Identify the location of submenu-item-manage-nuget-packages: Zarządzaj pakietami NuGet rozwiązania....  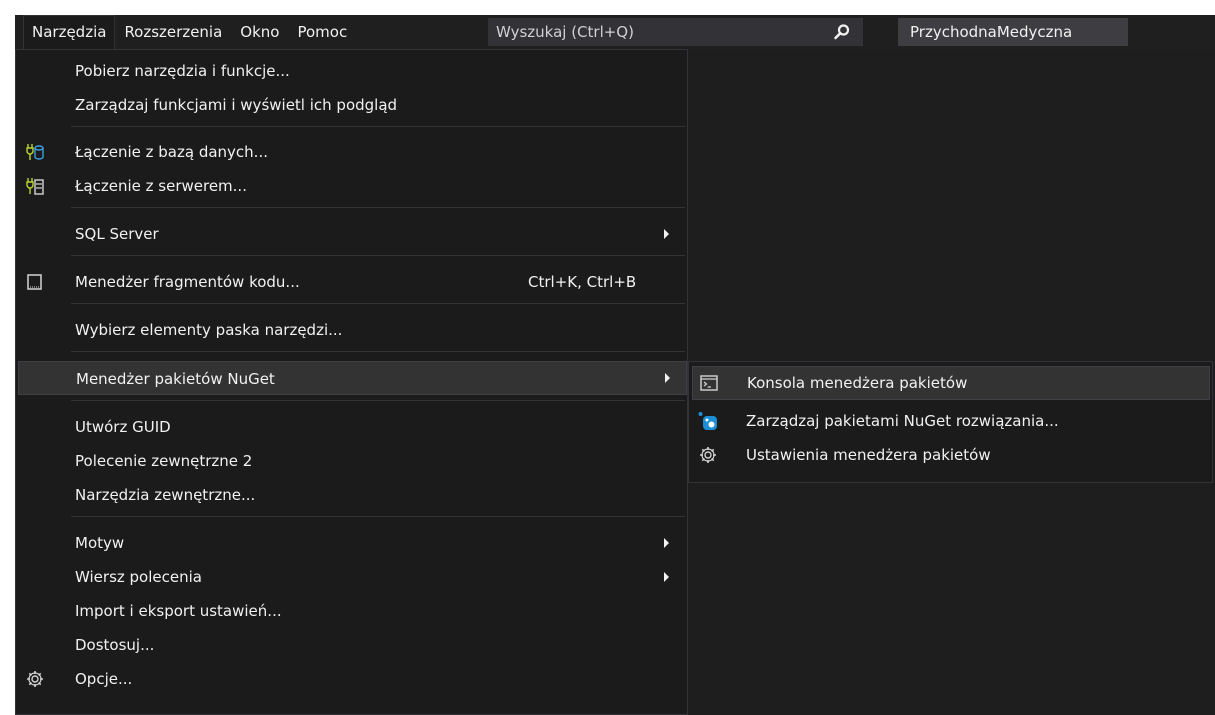
(950, 421).